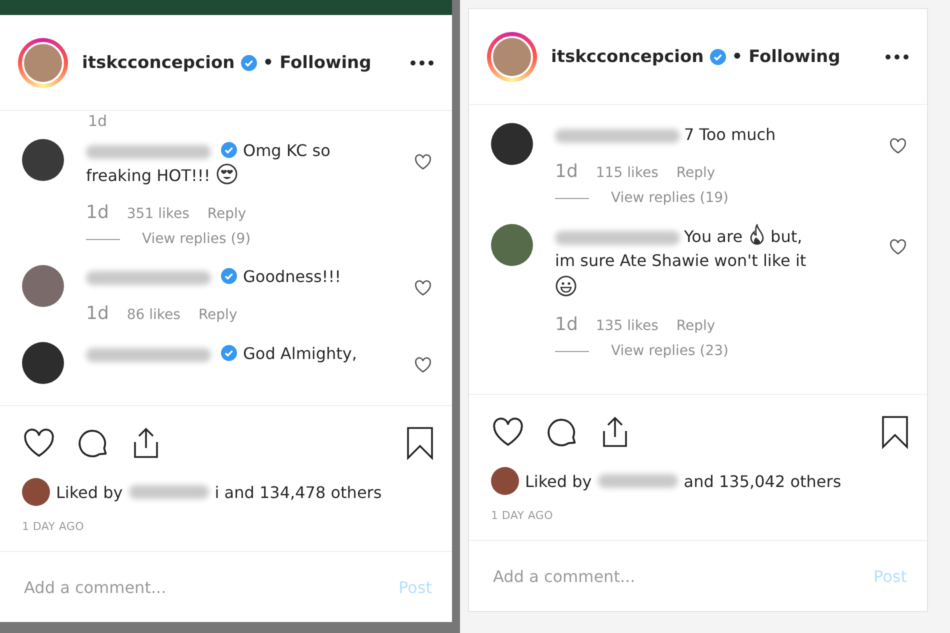  What do you see at coordinates (669, 198) in the screenshot?
I see `view-replies-link: View replies (19)` at bounding box center [669, 198].